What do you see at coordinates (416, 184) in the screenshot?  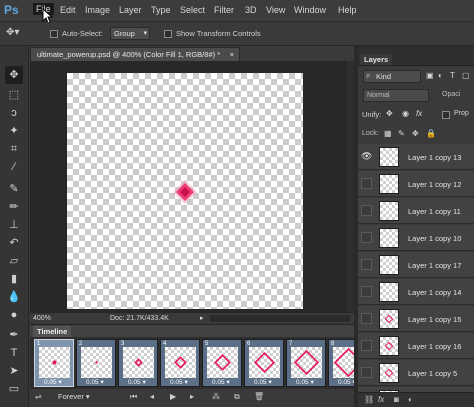 I see `layer-row: Layer 1 copy 12` at bounding box center [416, 184].